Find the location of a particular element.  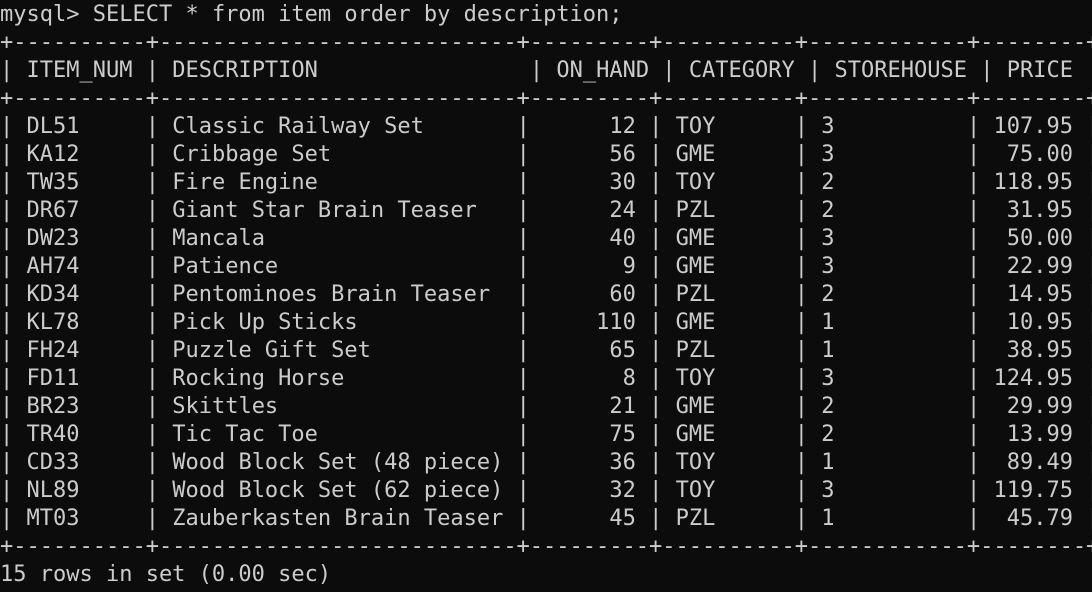

cell-on-hand: 110 is located at coordinates (589, 322).